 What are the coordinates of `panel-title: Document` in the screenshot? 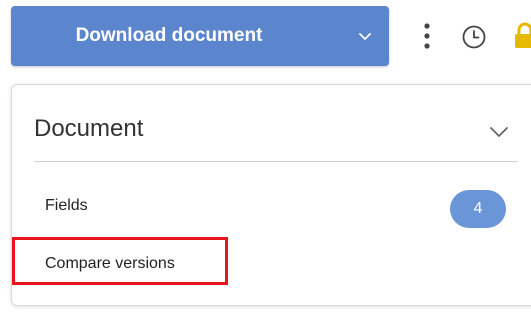 It's located at (89, 128).